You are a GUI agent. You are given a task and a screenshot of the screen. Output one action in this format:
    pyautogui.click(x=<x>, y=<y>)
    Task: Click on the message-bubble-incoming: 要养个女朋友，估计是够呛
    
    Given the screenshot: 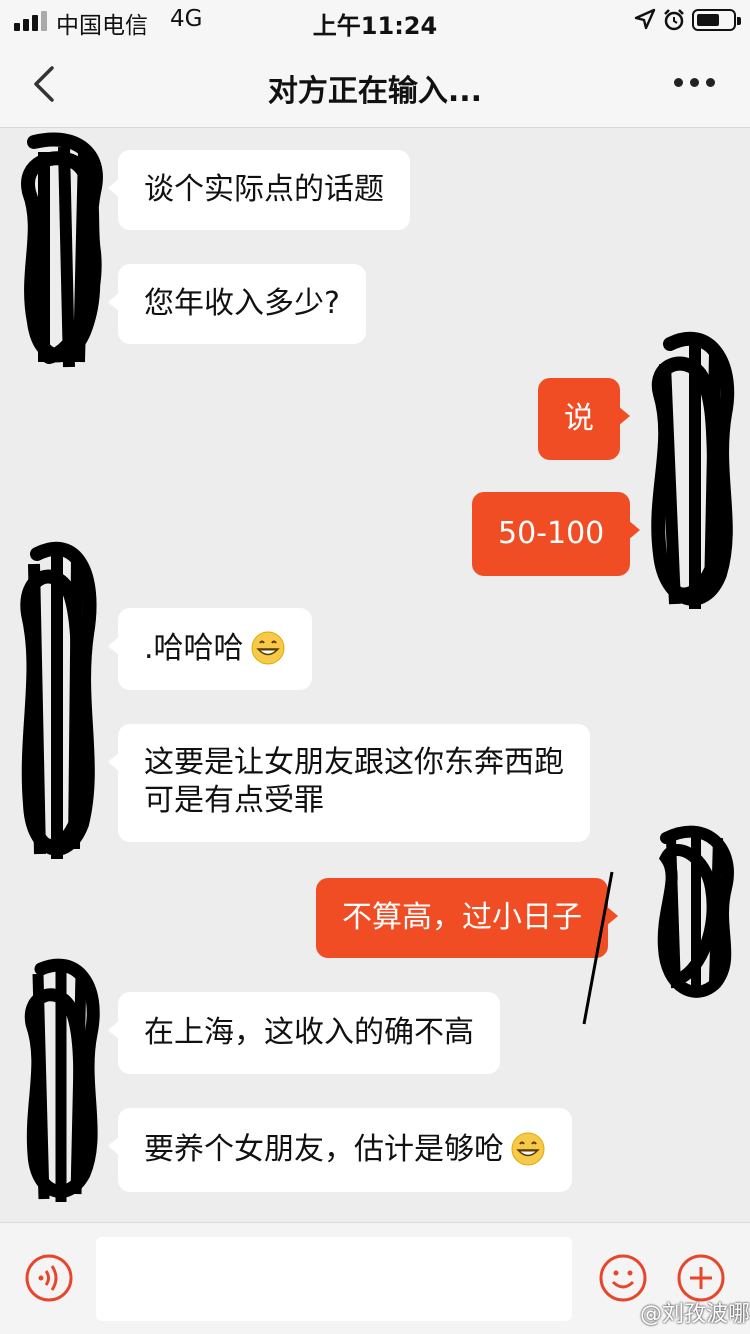 What is the action you would take?
    pyautogui.click(x=340, y=1150)
    